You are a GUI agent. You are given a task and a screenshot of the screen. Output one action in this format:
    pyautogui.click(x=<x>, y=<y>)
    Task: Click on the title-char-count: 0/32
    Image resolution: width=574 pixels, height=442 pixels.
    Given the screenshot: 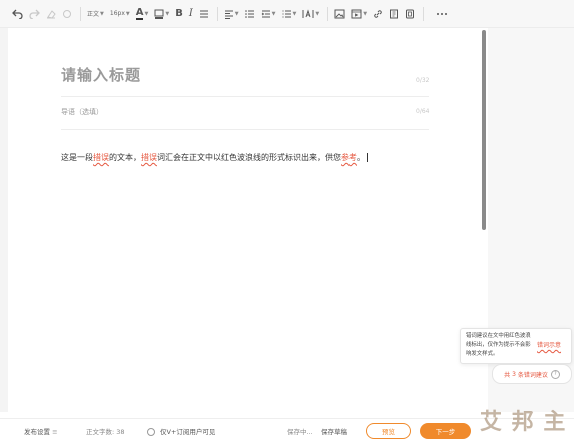 What is the action you would take?
    pyautogui.click(x=423, y=80)
    